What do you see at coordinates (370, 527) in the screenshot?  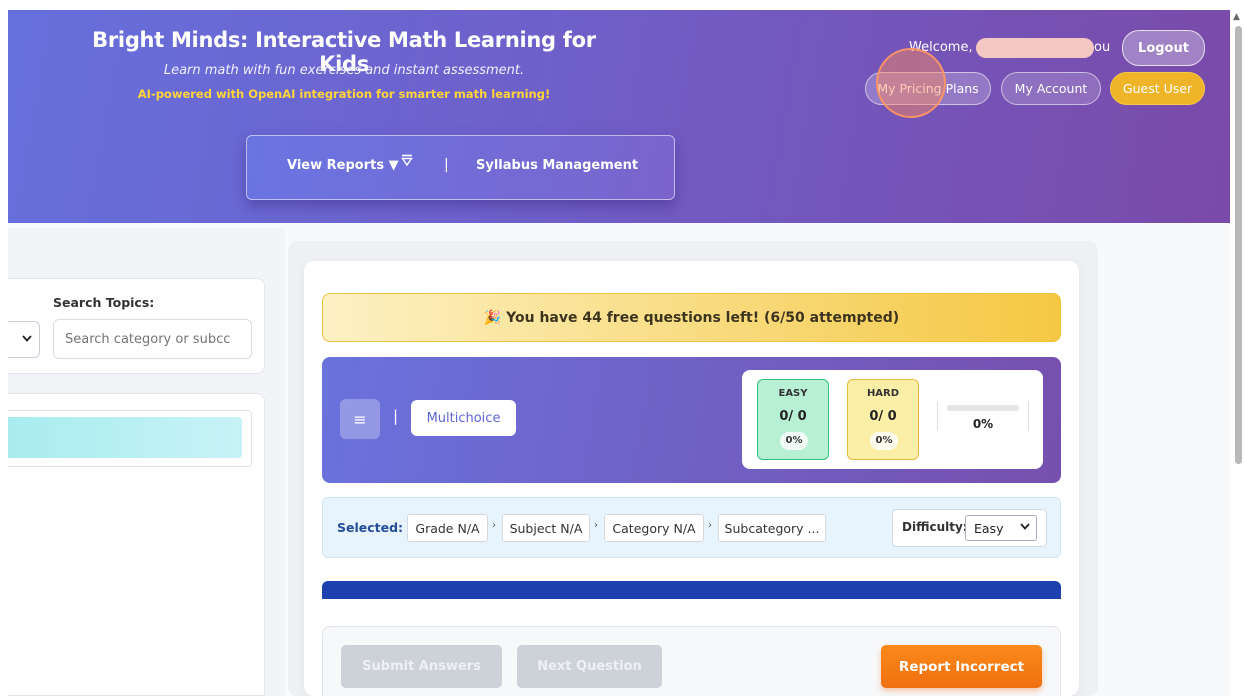 I see `selected-label: Selected:` at bounding box center [370, 527].